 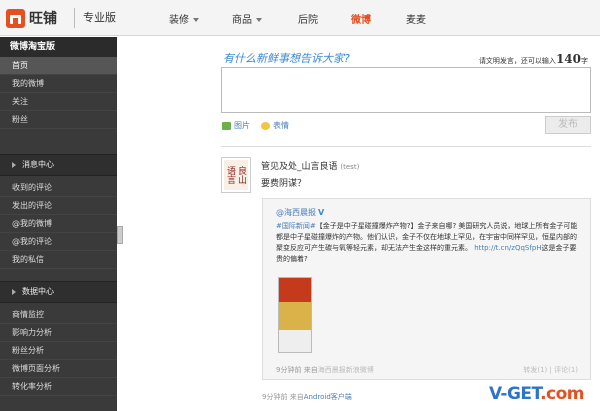 What do you see at coordinates (95, 18) in the screenshot?
I see `edition-label: 专业版` at bounding box center [95, 18].